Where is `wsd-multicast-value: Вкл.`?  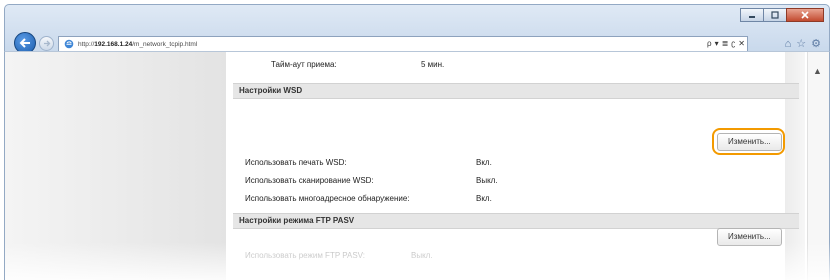
wsd-multicast-value: Вкл. is located at coordinates (484, 198).